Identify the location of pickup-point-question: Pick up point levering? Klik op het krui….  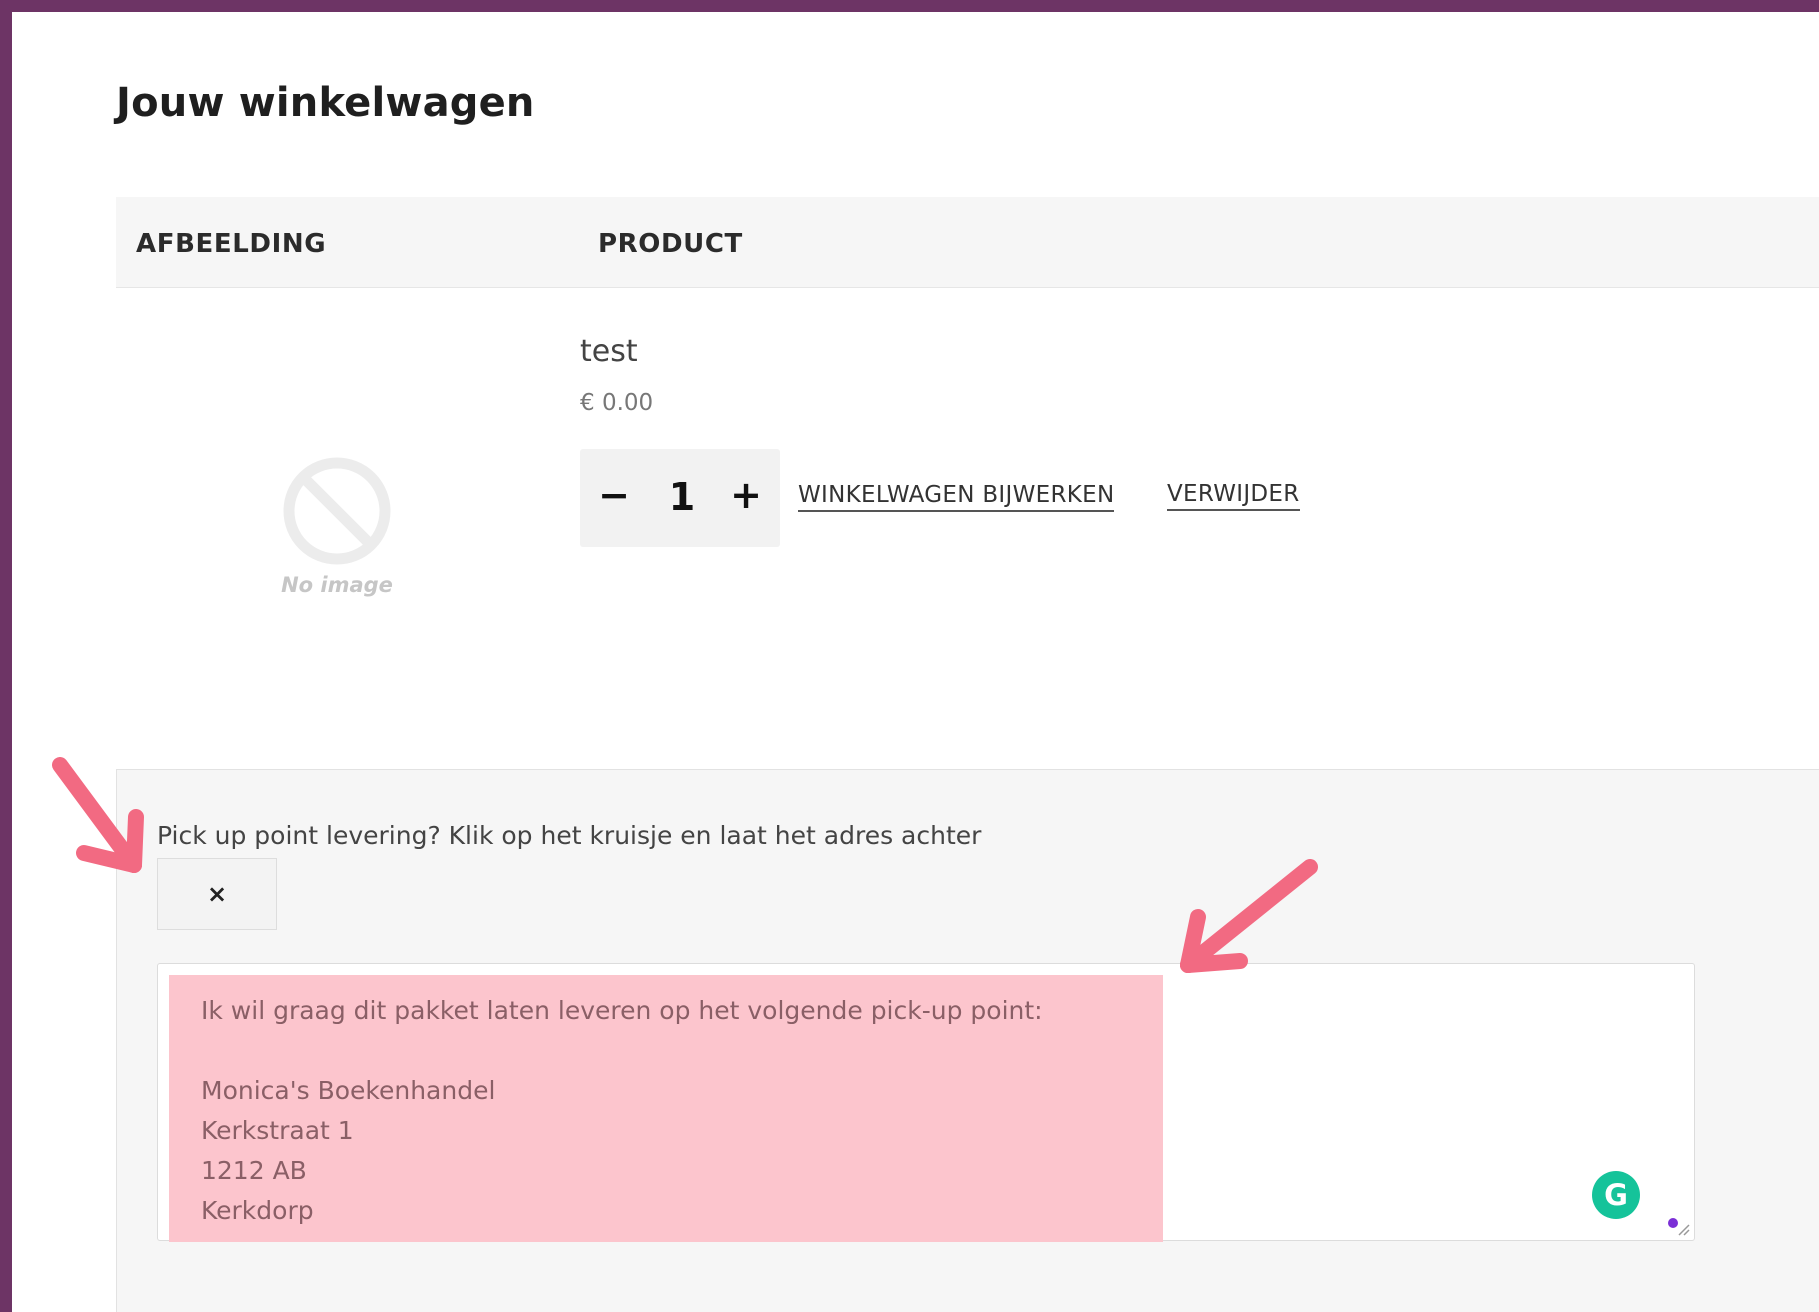
(569, 835).